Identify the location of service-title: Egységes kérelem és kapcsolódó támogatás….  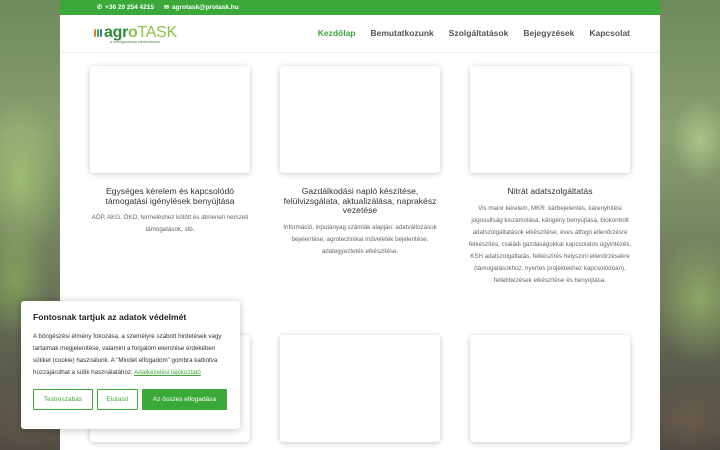
(170, 196).